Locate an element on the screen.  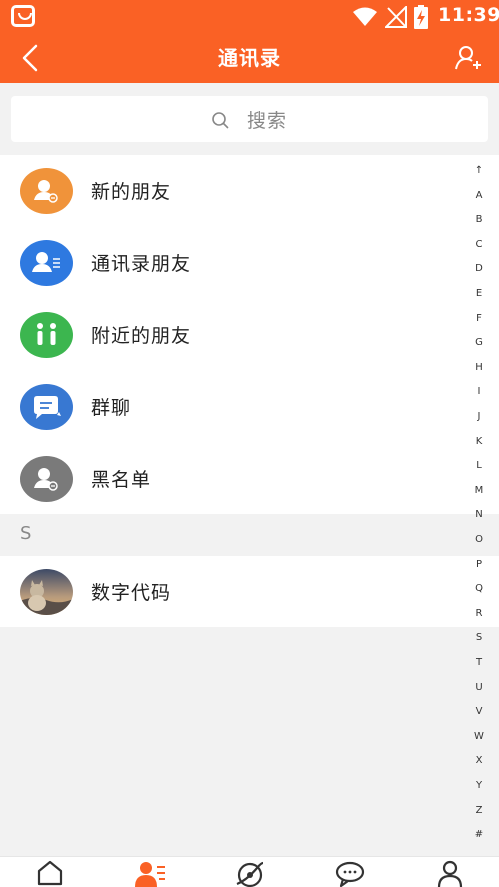
contact-list: 数字代码 is located at coordinates (249, 591).